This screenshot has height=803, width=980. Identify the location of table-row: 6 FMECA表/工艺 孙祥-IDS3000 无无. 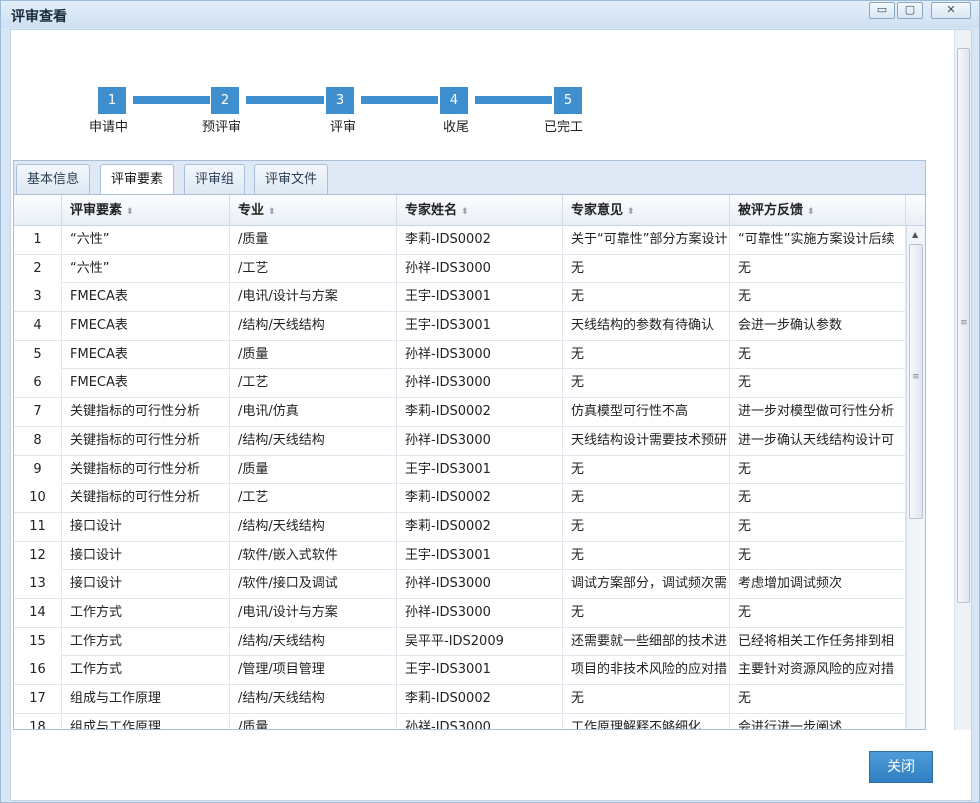
(460, 384).